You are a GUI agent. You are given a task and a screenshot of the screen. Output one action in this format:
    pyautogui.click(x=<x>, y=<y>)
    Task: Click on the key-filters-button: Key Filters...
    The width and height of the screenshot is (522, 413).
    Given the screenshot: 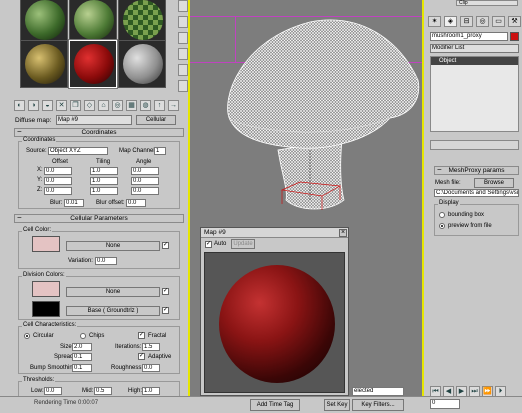 What is the action you would take?
    pyautogui.click(x=378, y=405)
    